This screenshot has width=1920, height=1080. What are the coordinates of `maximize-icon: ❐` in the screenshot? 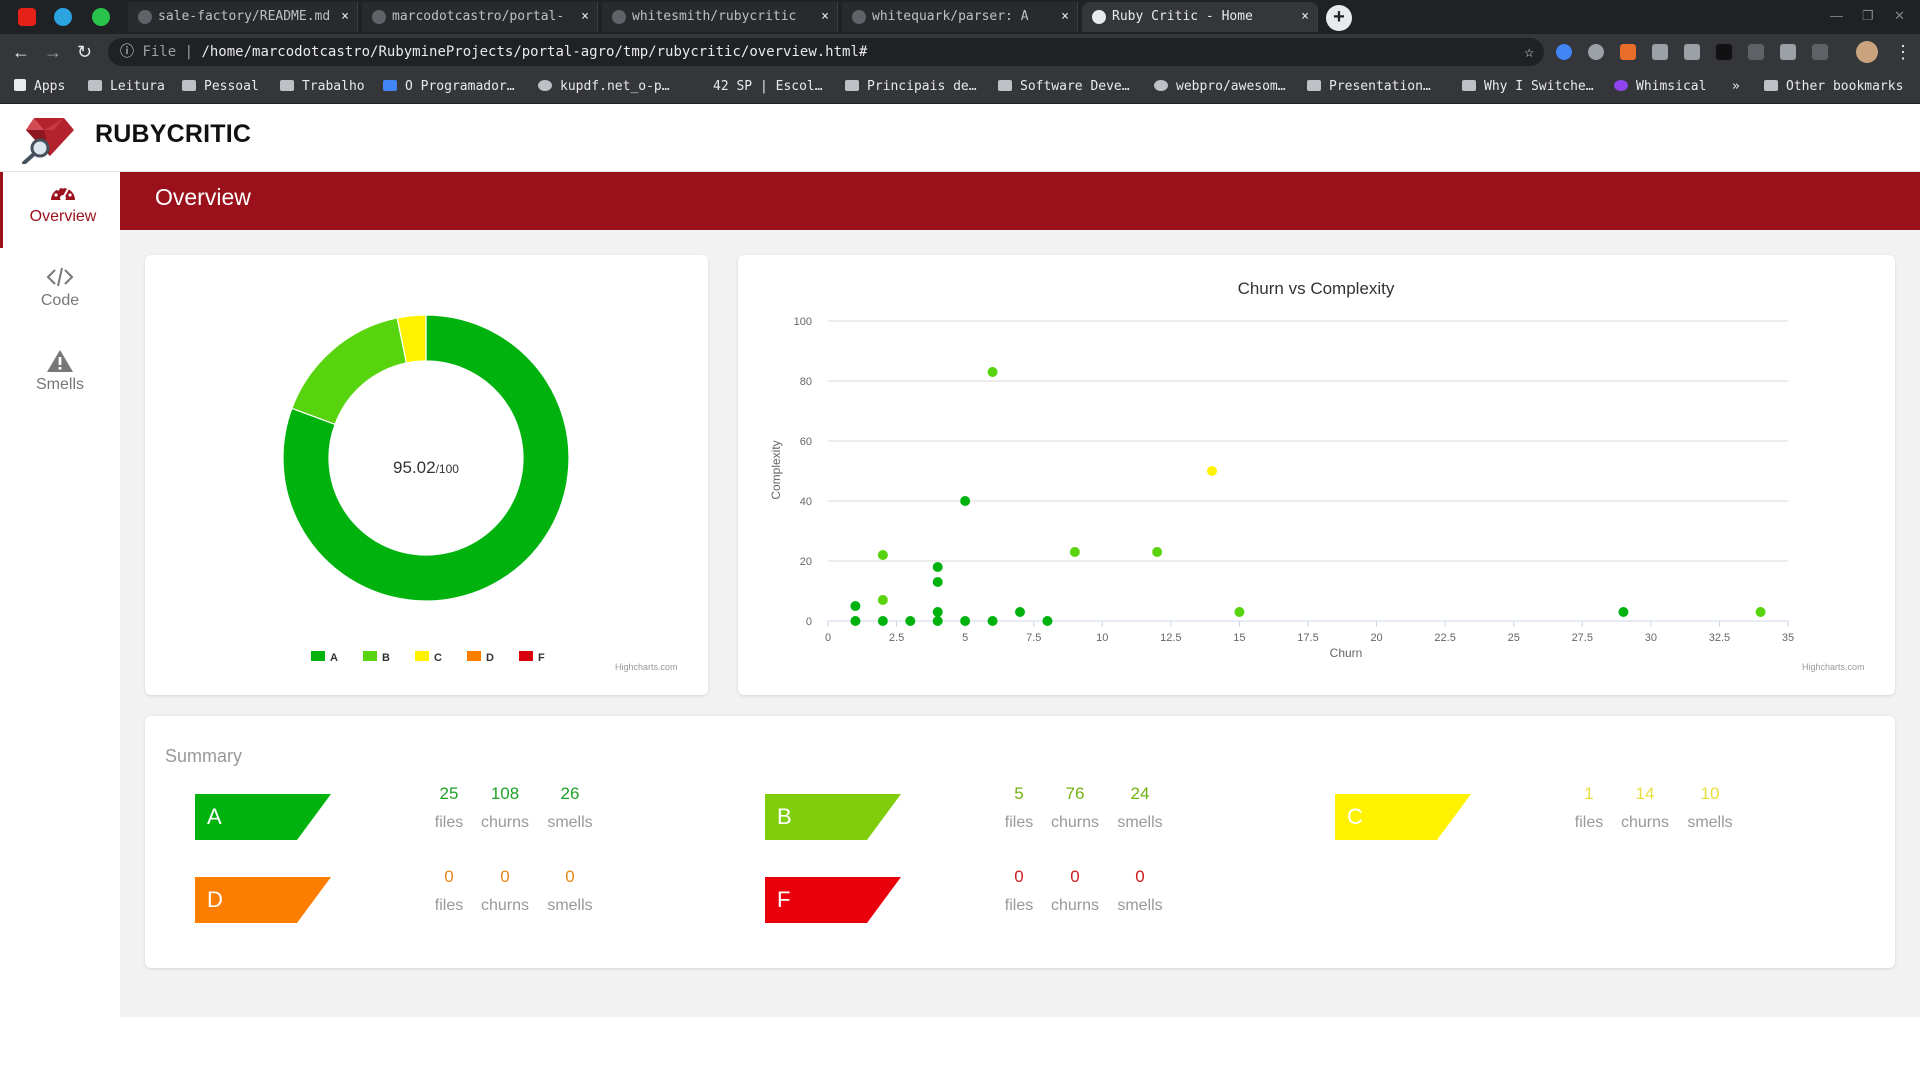 It's located at (1868, 16).